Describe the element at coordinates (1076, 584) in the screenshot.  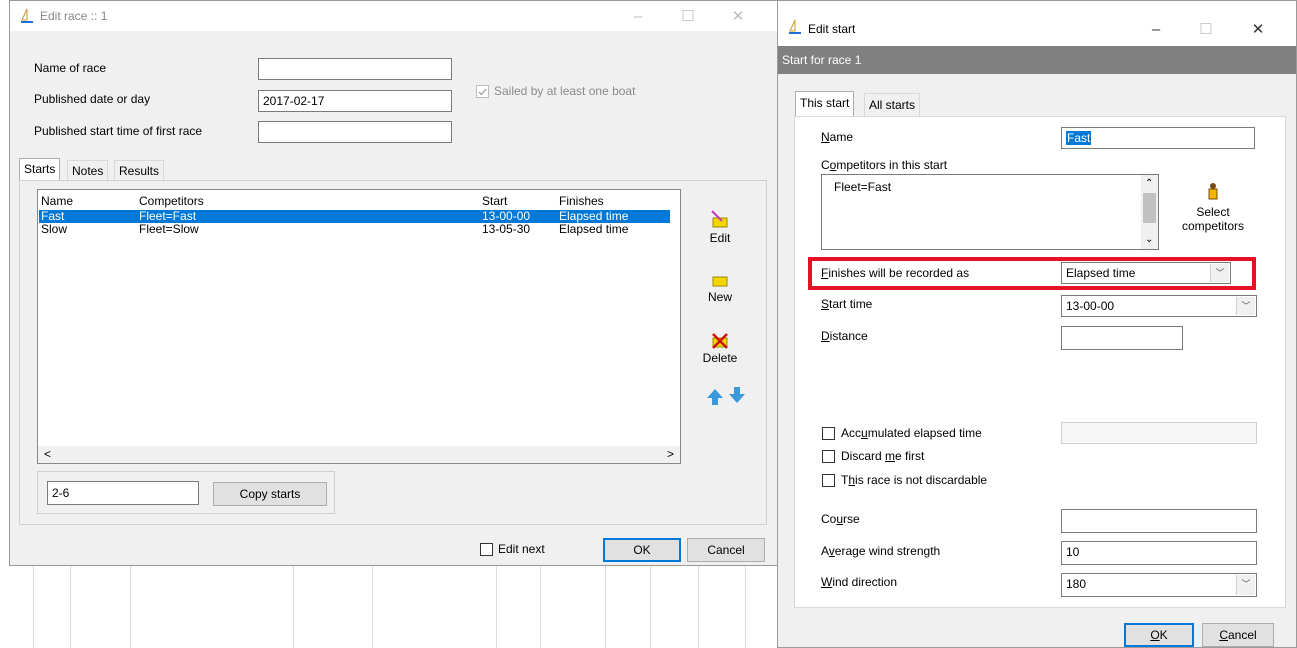
I see `wind-direction-value: 180` at that location.